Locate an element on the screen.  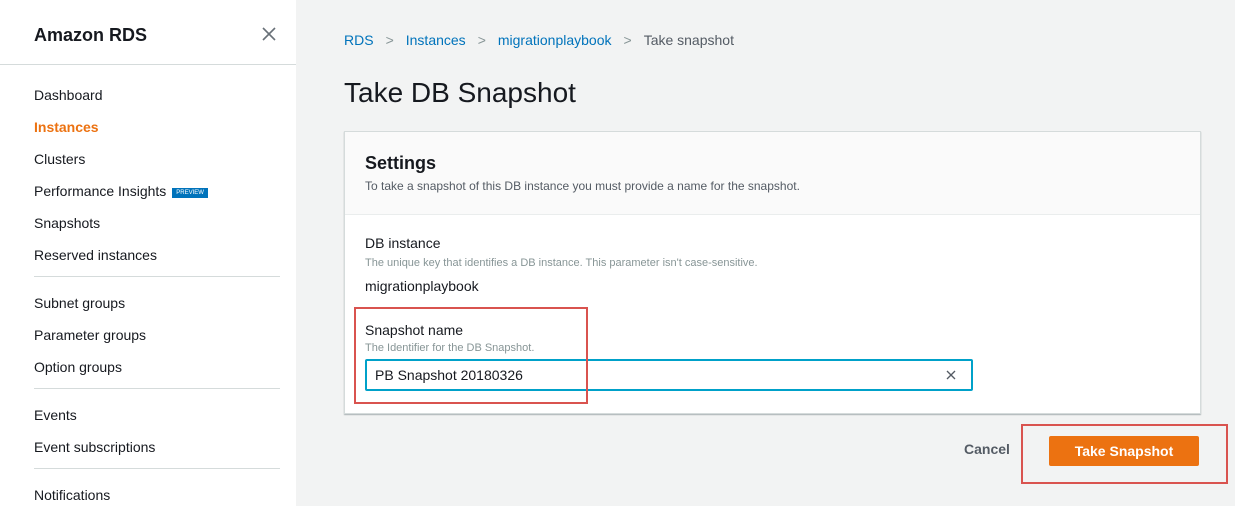
preview-badge: PREVIEW is located at coordinates (190, 193).